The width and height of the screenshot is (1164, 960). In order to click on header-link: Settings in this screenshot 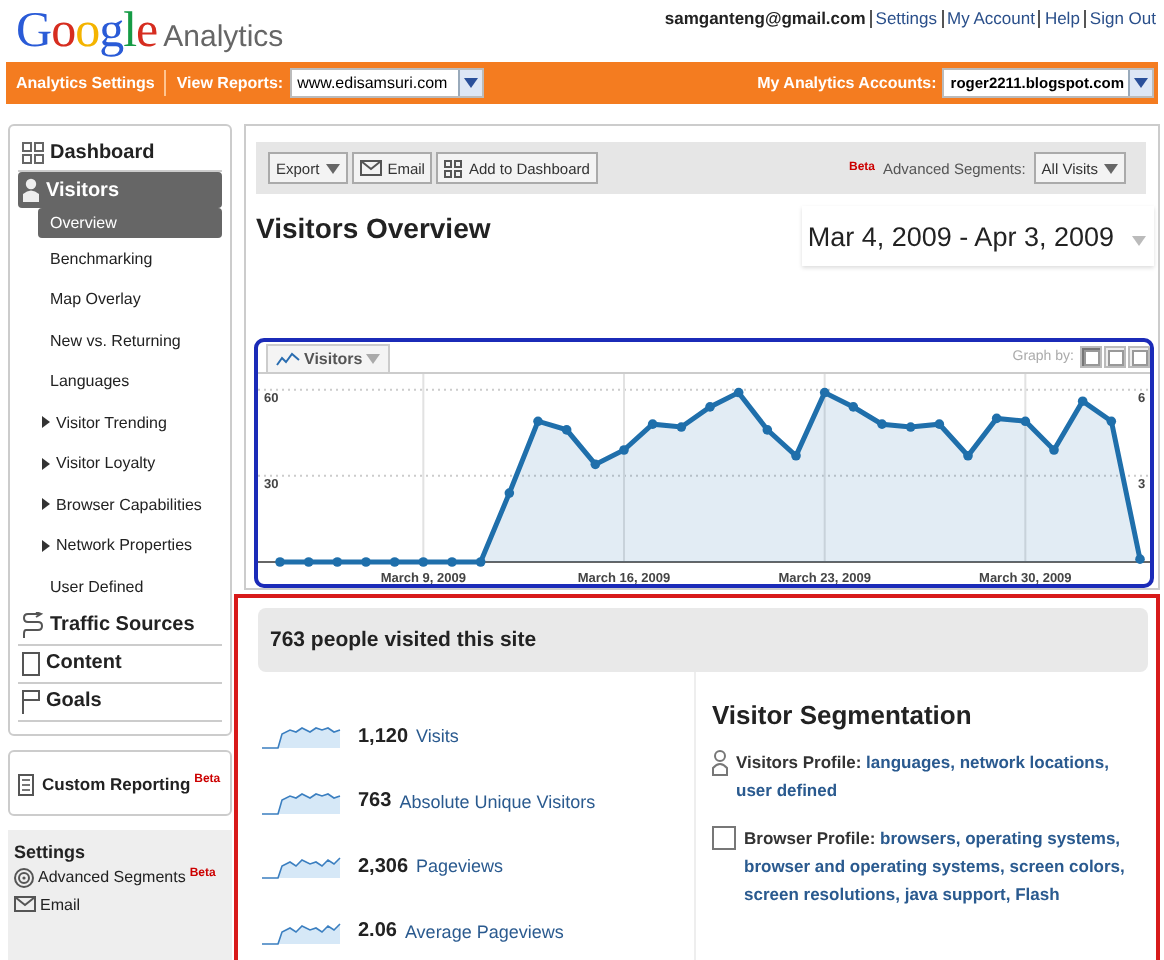, I will do `click(906, 18)`.